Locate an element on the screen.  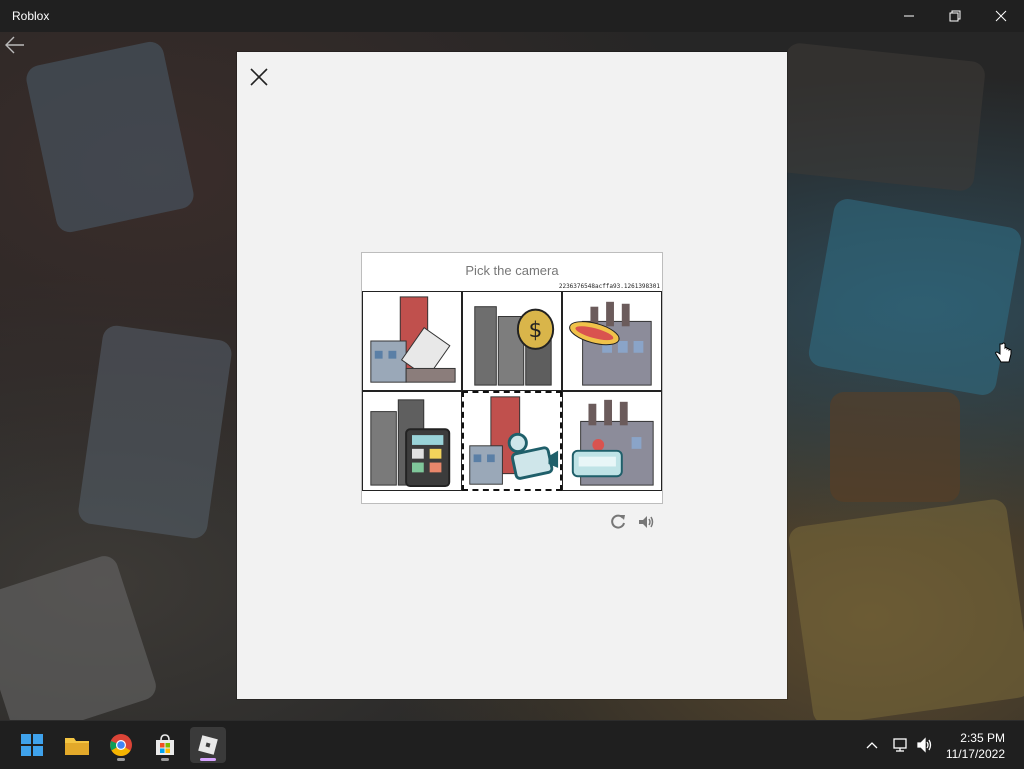
minimize-icon is located at coordinates (909, 16).